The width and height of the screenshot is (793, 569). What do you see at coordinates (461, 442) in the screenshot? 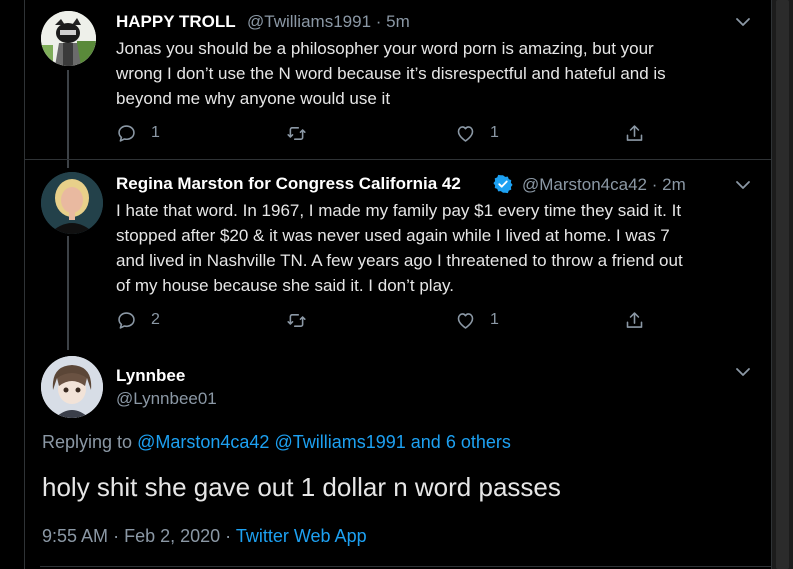
I see `others-link: and 6 others` at bounding box center [461, 442].